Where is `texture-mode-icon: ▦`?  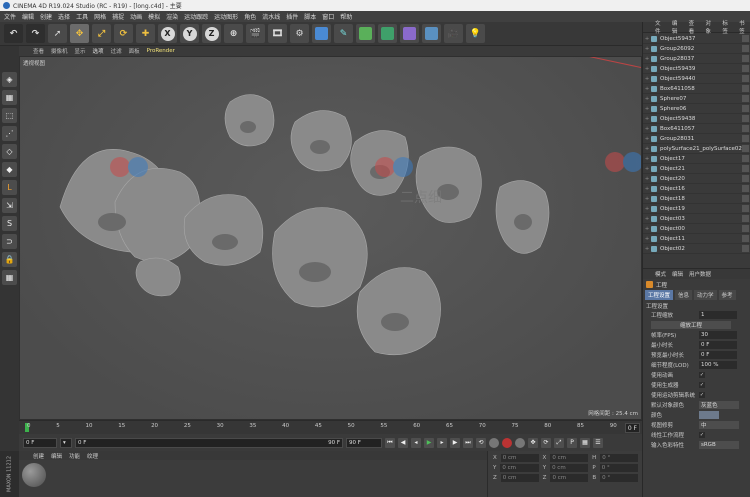 texture-mode-icon: ▦ is located at coordinates (9, 97).